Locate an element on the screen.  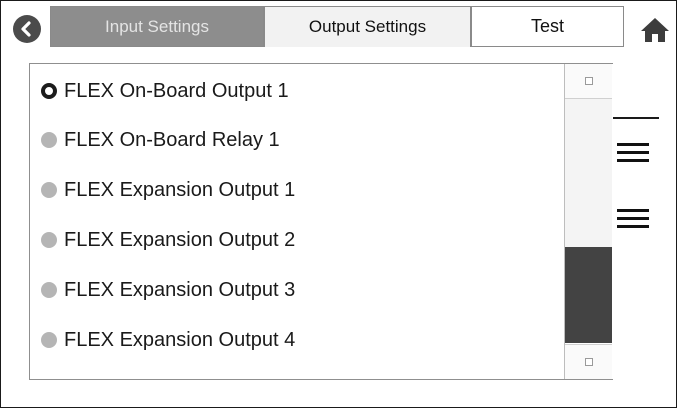
scroll-up-icon is located at coordinates (589, 81).